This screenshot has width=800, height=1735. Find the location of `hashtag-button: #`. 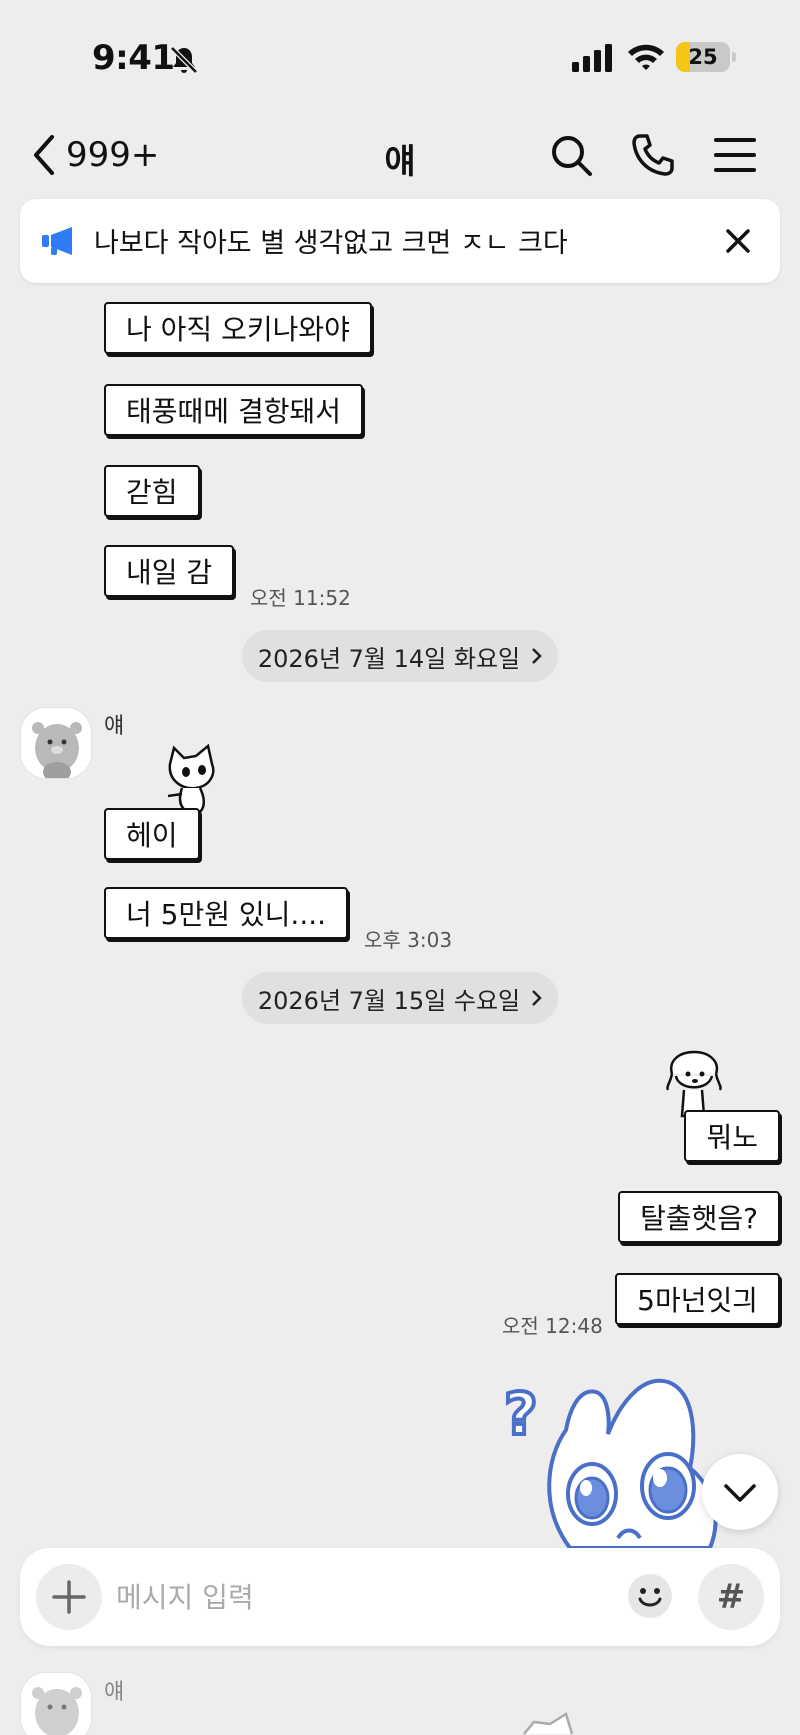

hashtag-button: # is located at coordinates (731, 1597).